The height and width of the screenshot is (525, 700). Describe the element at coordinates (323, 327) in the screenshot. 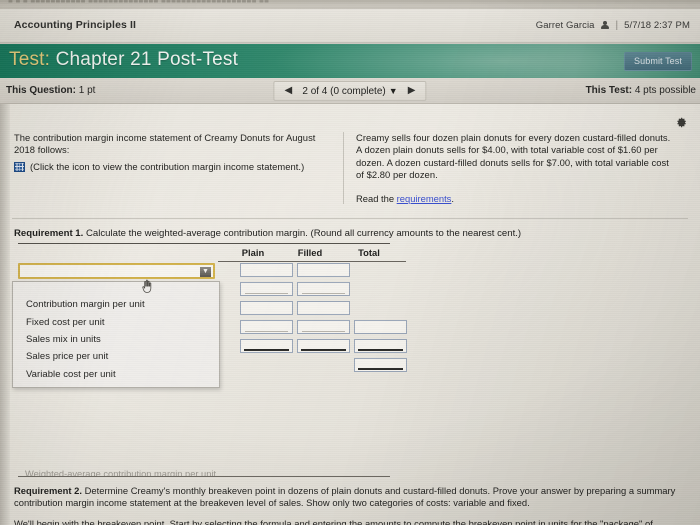

I see `cell-filled-row4` at that location.